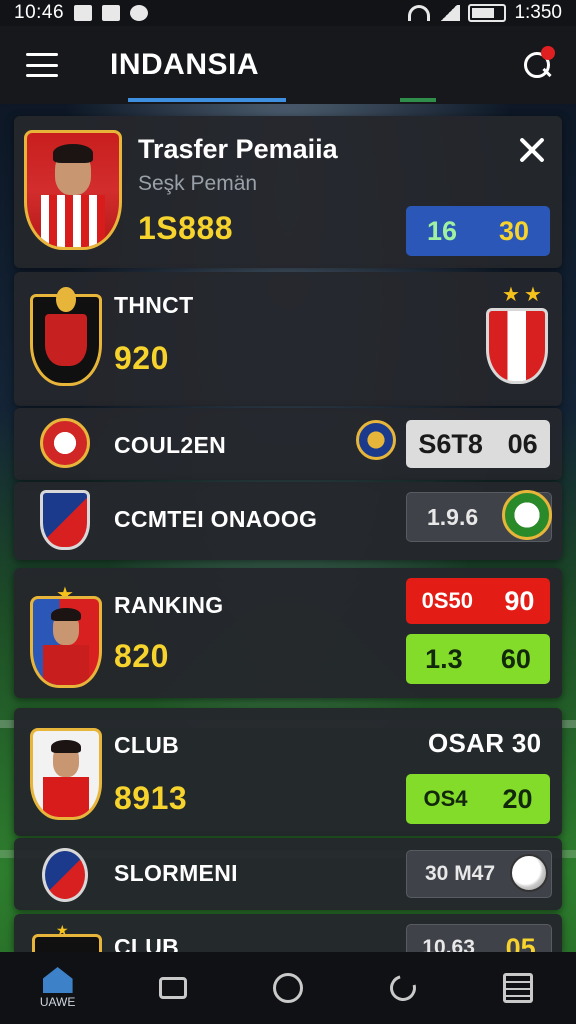 The height and width of the screenshot is (1024, 576). I want to click on nav-chat, so click(173, 988).